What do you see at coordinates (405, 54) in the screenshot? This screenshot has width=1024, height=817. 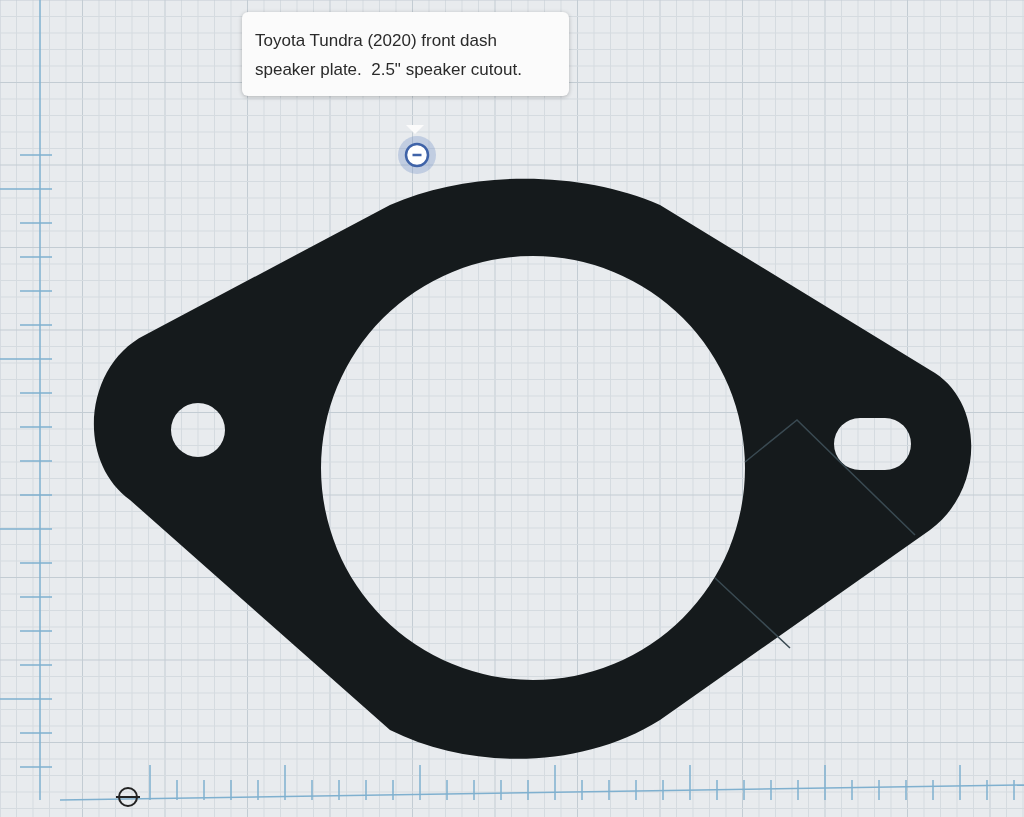 I see `note-tooltip: Toyota Tundra (2020) front dash speaker plate. 2.5" speaker cutout.` at bounding box center [405, 54].